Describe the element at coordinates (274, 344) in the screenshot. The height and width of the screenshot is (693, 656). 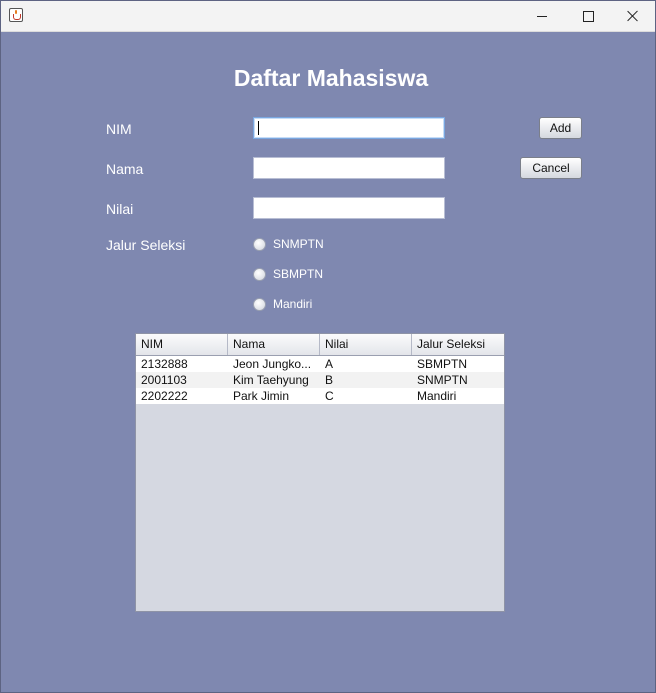
I see `column-header-nama: Nama` at that location.